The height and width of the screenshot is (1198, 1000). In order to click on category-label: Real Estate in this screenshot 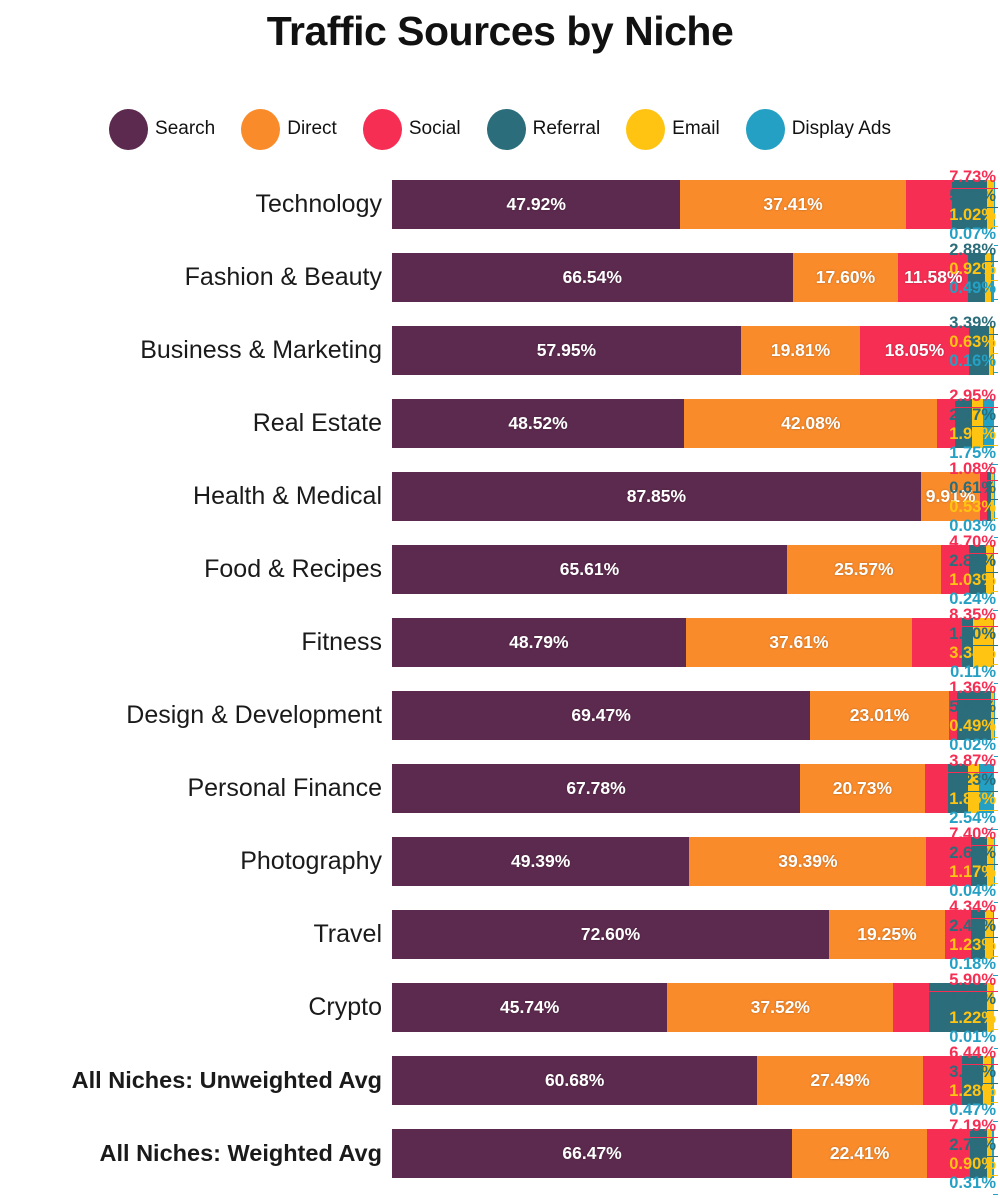, I will do `click(317, 423)`.